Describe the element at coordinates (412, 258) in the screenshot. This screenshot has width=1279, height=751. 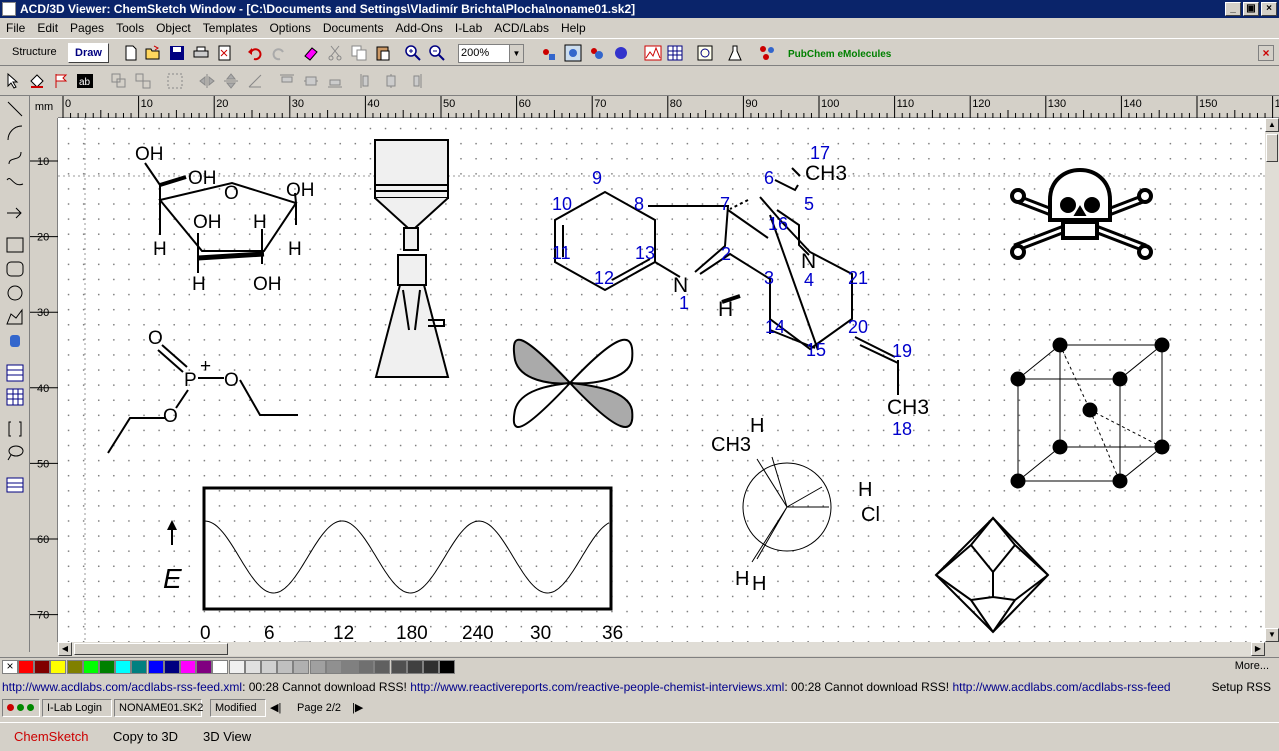
I see `buchner-flask-drawing` at that location.